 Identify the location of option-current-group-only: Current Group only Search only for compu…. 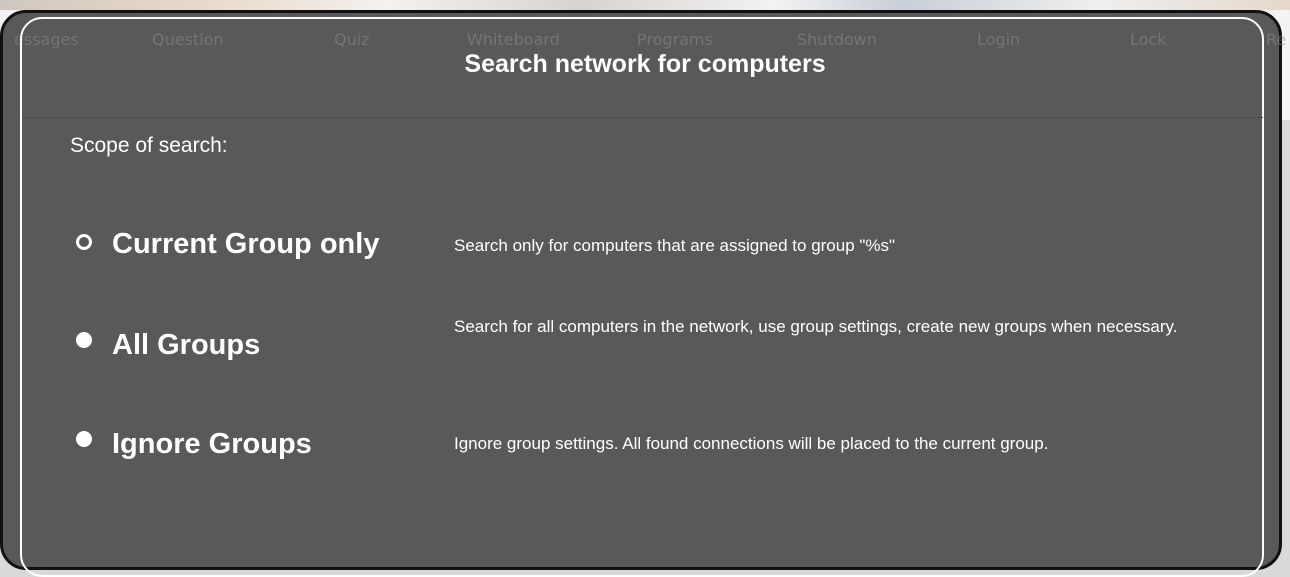
(670, 252).